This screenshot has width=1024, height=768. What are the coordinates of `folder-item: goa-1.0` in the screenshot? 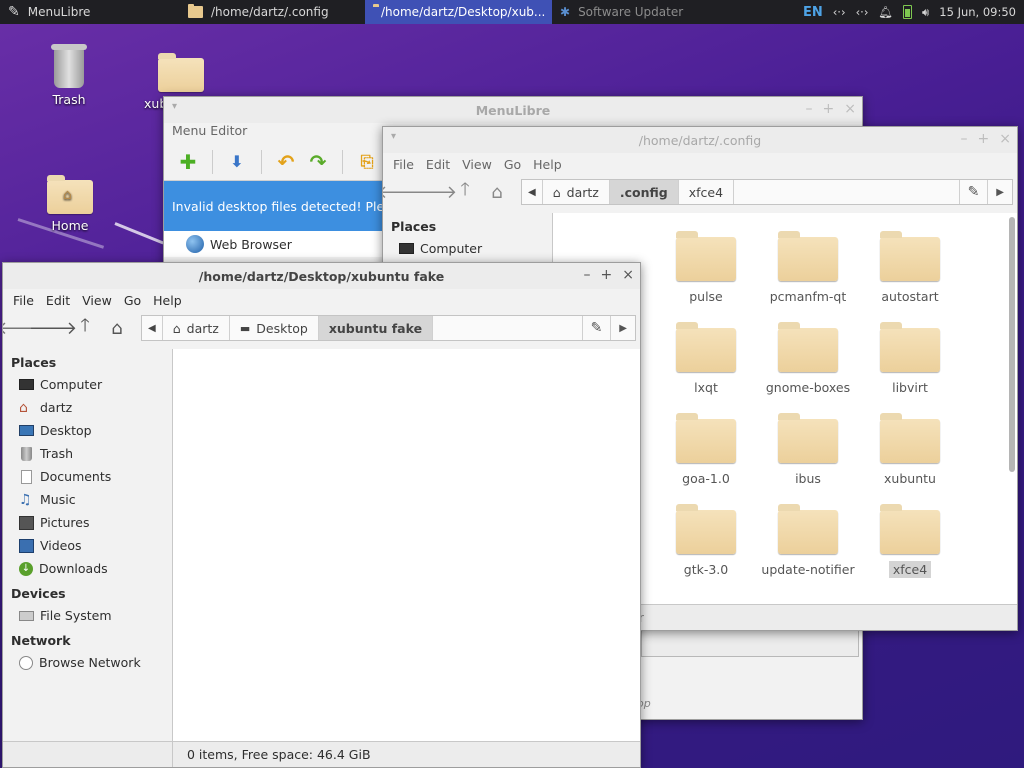 It's located at (706, 447).